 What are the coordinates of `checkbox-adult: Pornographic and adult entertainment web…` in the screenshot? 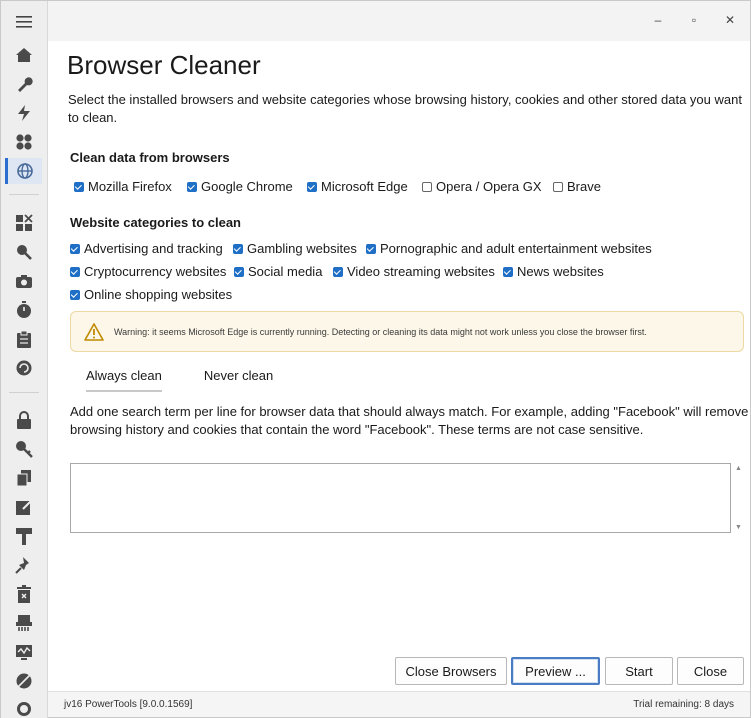 It's located at (509, 248).